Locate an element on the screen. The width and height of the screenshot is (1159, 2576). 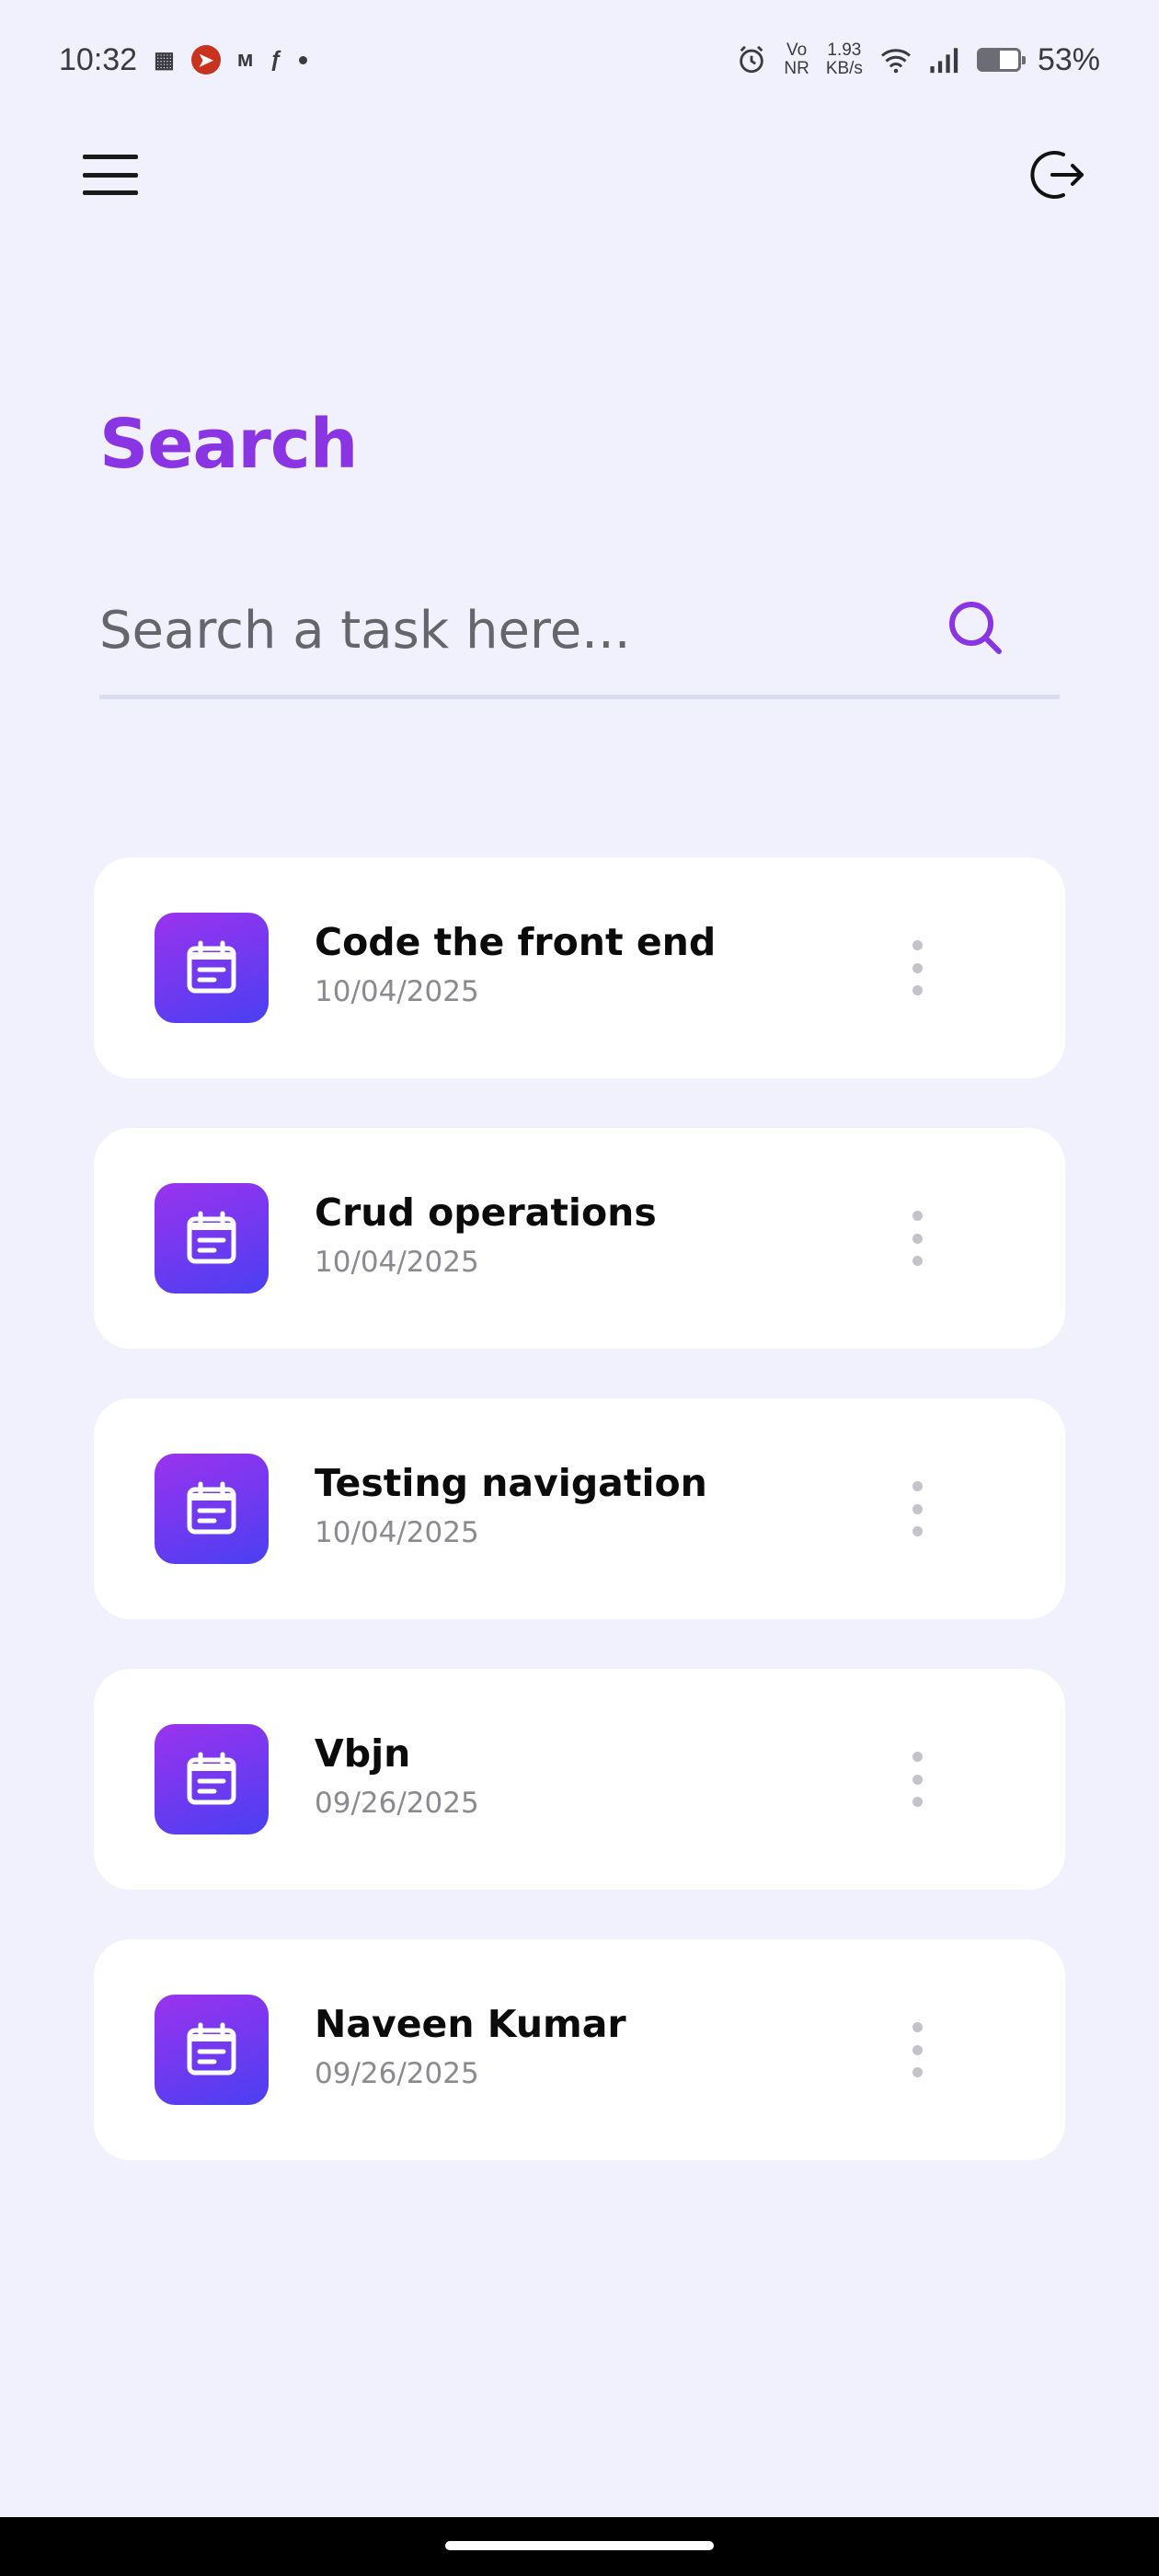
task-card: Naveen Kumar 09/26/2025 is located at coordinates (579, 2049).